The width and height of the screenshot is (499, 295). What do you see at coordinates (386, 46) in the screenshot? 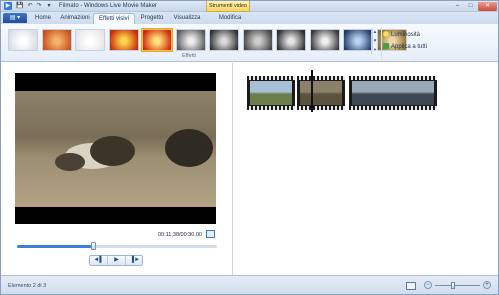
I see `apply-all-icon` at bounding box center [386, 46].